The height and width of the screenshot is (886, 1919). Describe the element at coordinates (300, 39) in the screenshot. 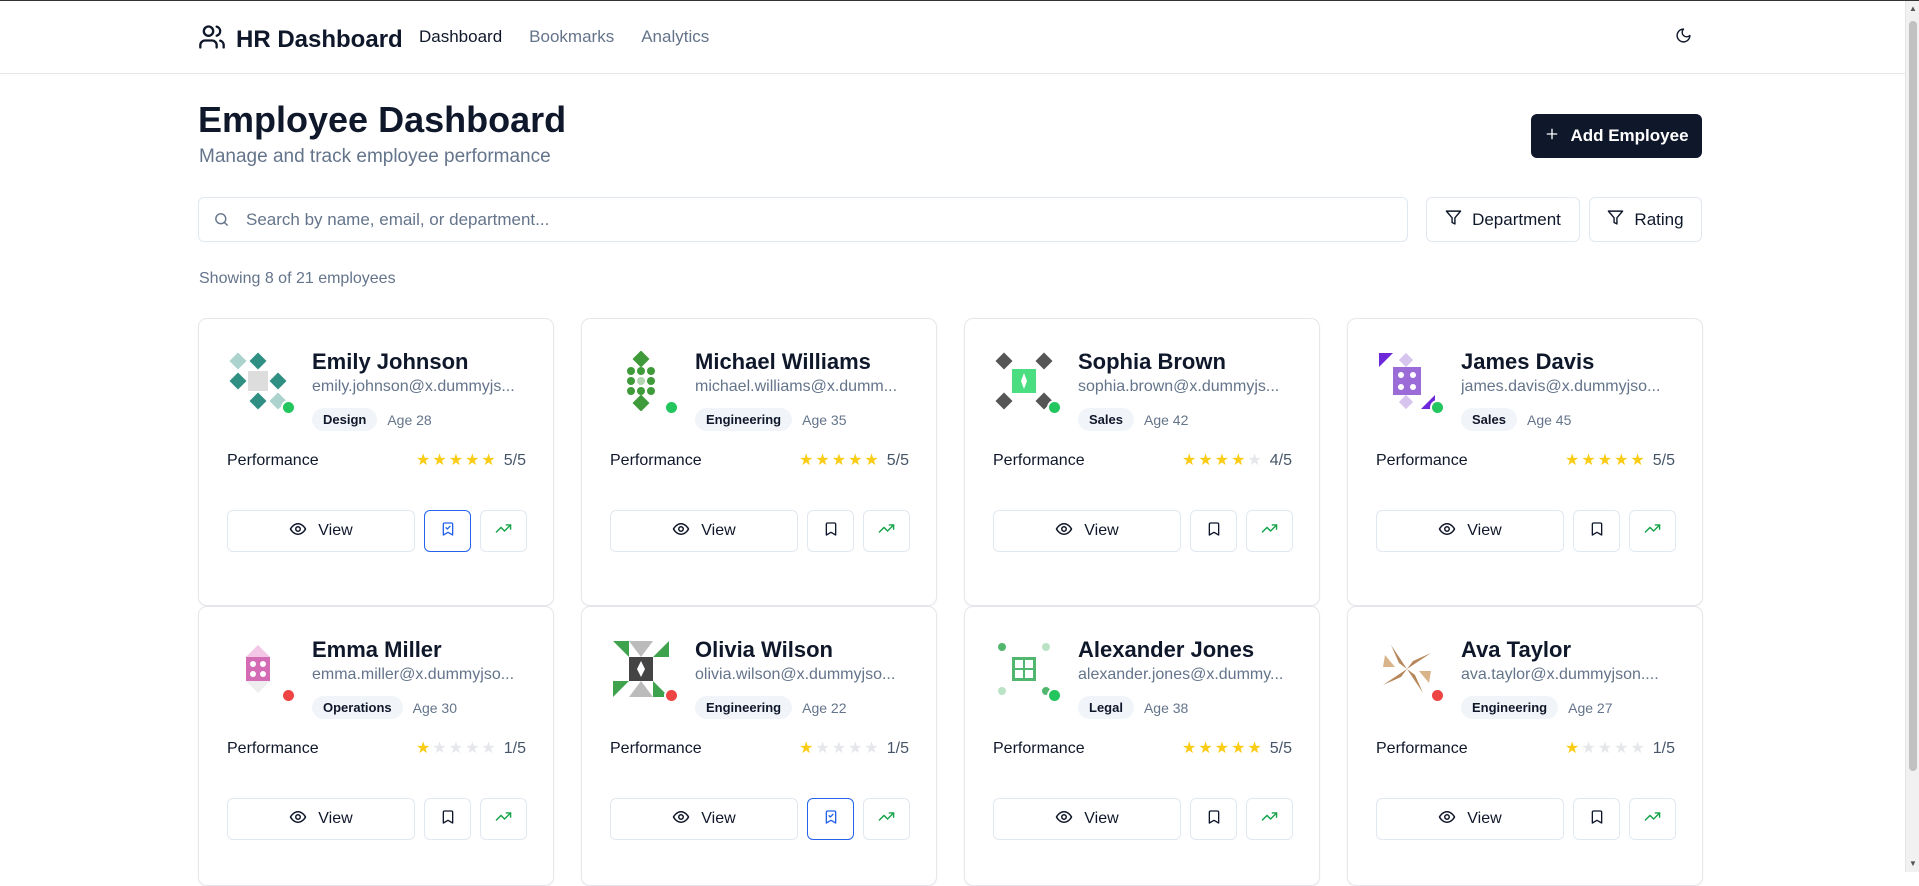

I see `brand: HR Dashboard` at that location.